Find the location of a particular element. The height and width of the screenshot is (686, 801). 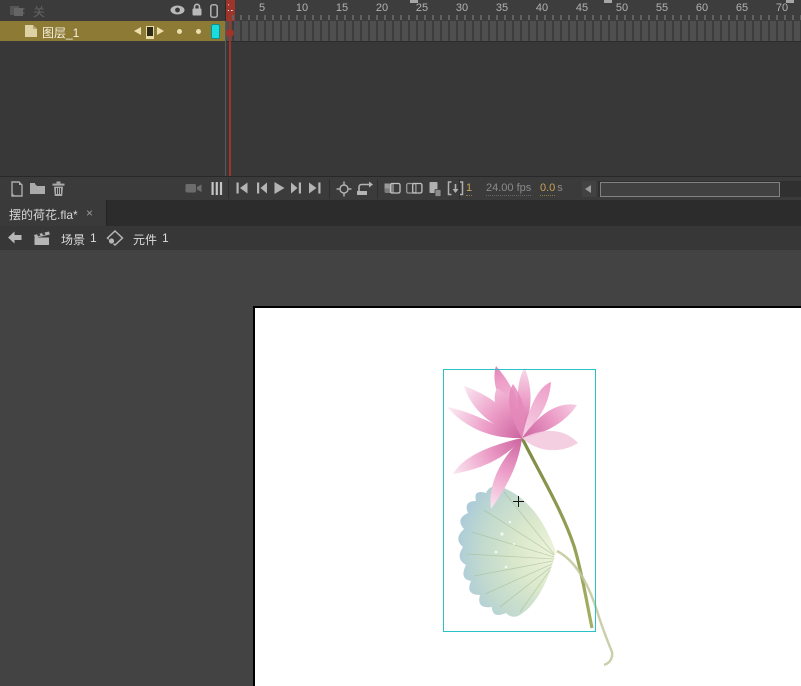

lock-all-layers-icon is located at coordinates (197, 9).